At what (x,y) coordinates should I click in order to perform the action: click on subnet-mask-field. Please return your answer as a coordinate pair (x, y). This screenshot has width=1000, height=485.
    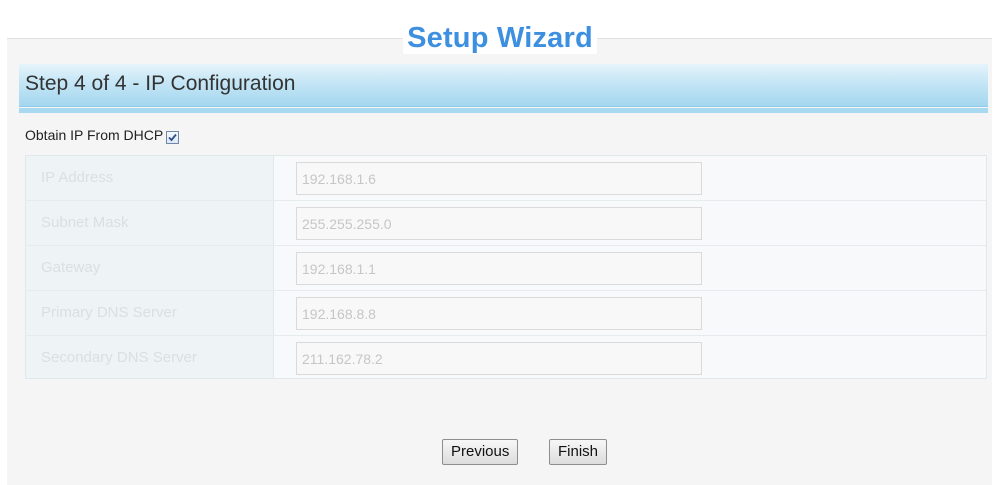
    Looking at the image, I should click on (499, 223).